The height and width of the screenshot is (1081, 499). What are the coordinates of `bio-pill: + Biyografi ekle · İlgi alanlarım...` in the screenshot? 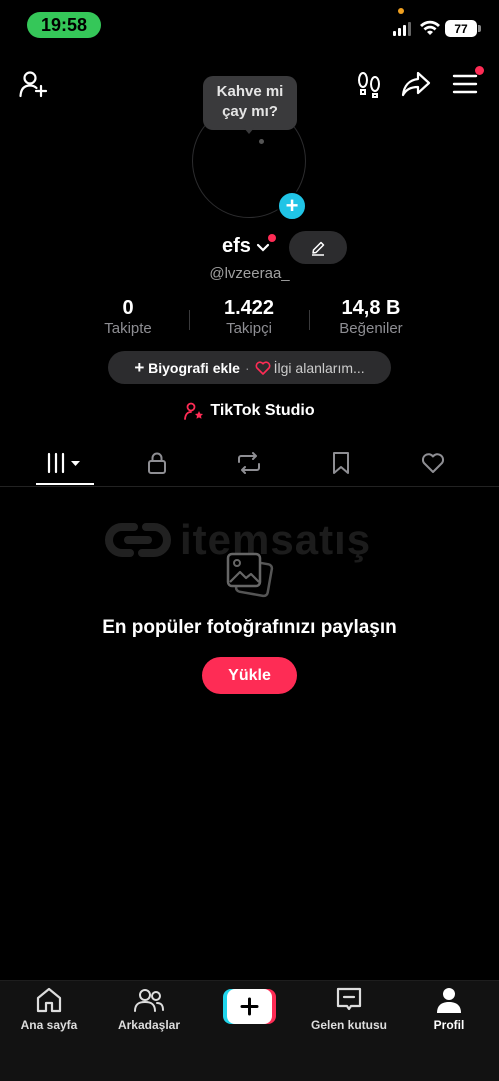 It's located at (249, 367).